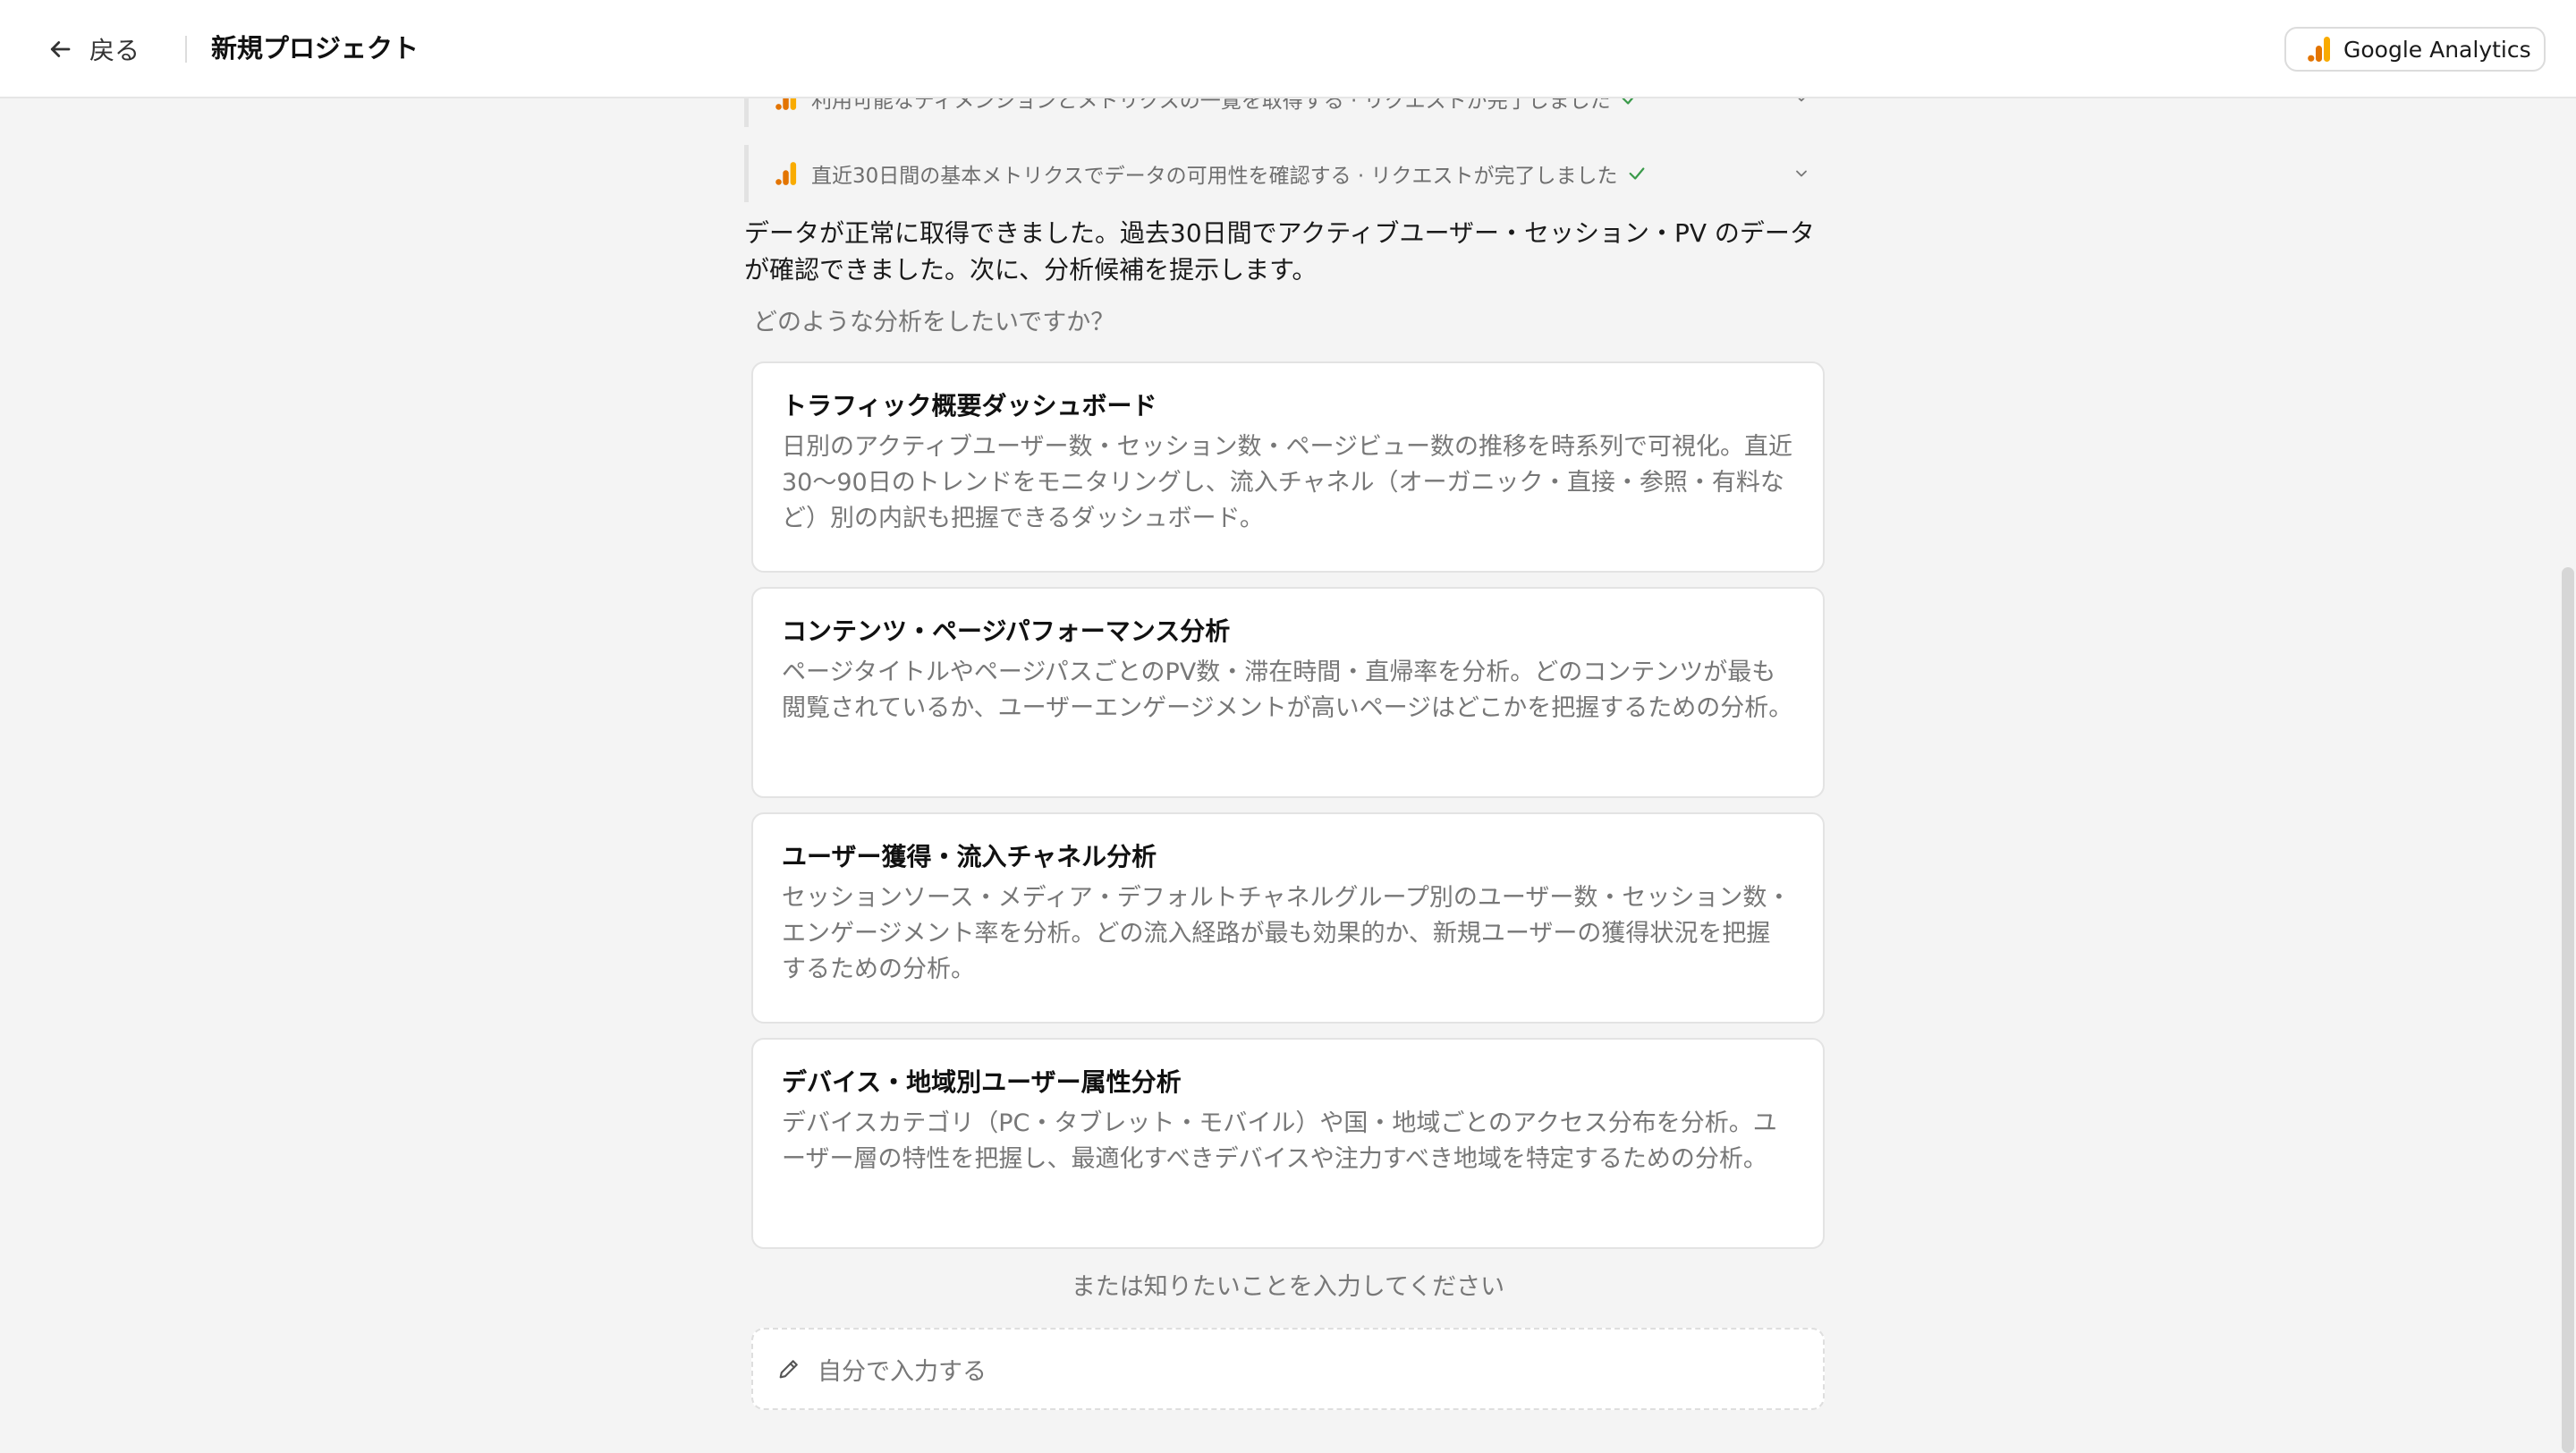  I want to click on scrollbar-thumb, so click(2568, 1010).